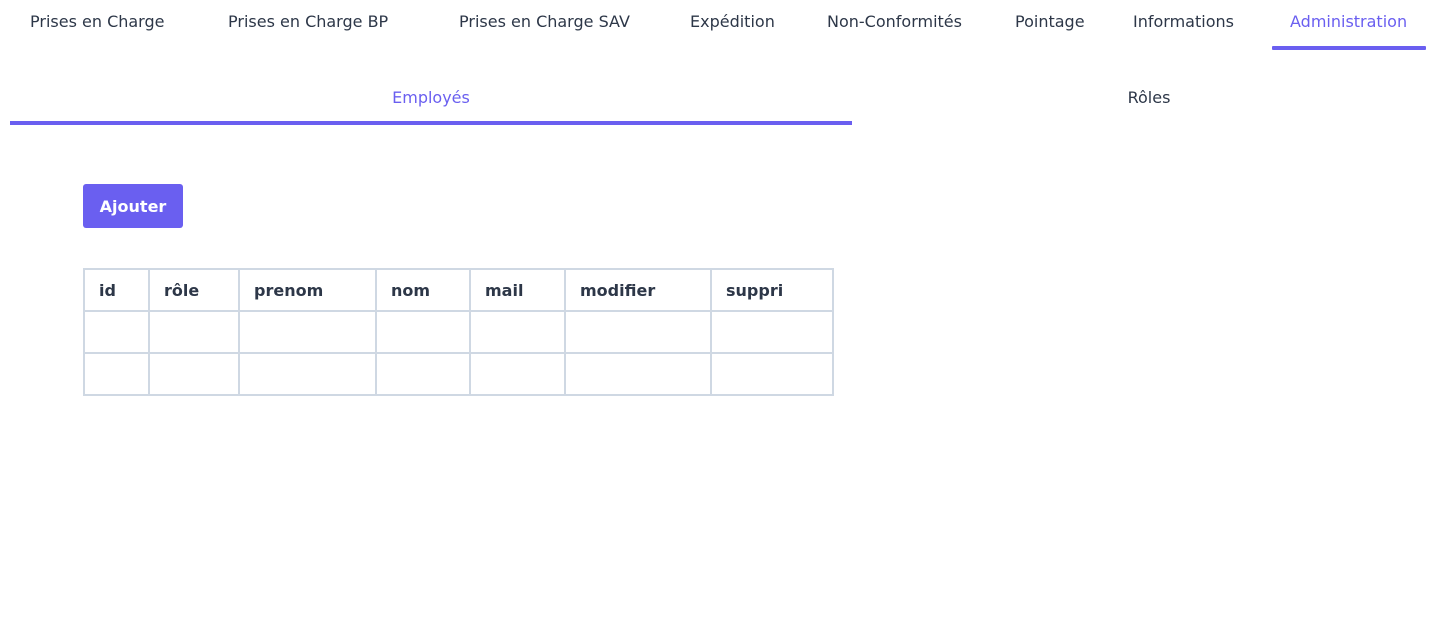 The height and width of the screenshot is (629, 1436). I want to click on subtab-employes: Employés, so click(431, 98).